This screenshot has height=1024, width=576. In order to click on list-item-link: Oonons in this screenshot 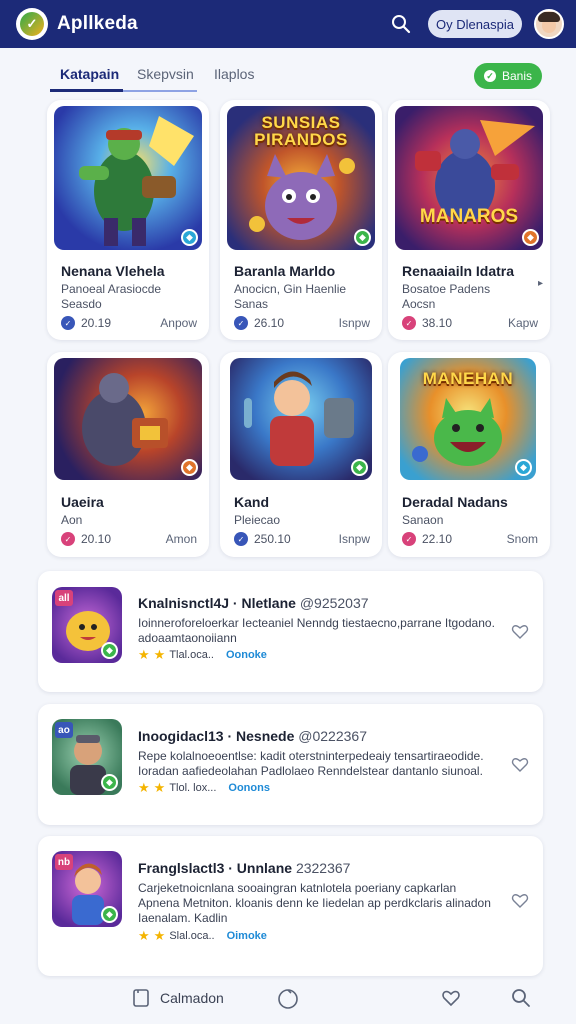, I will do `click(249, 788)`.